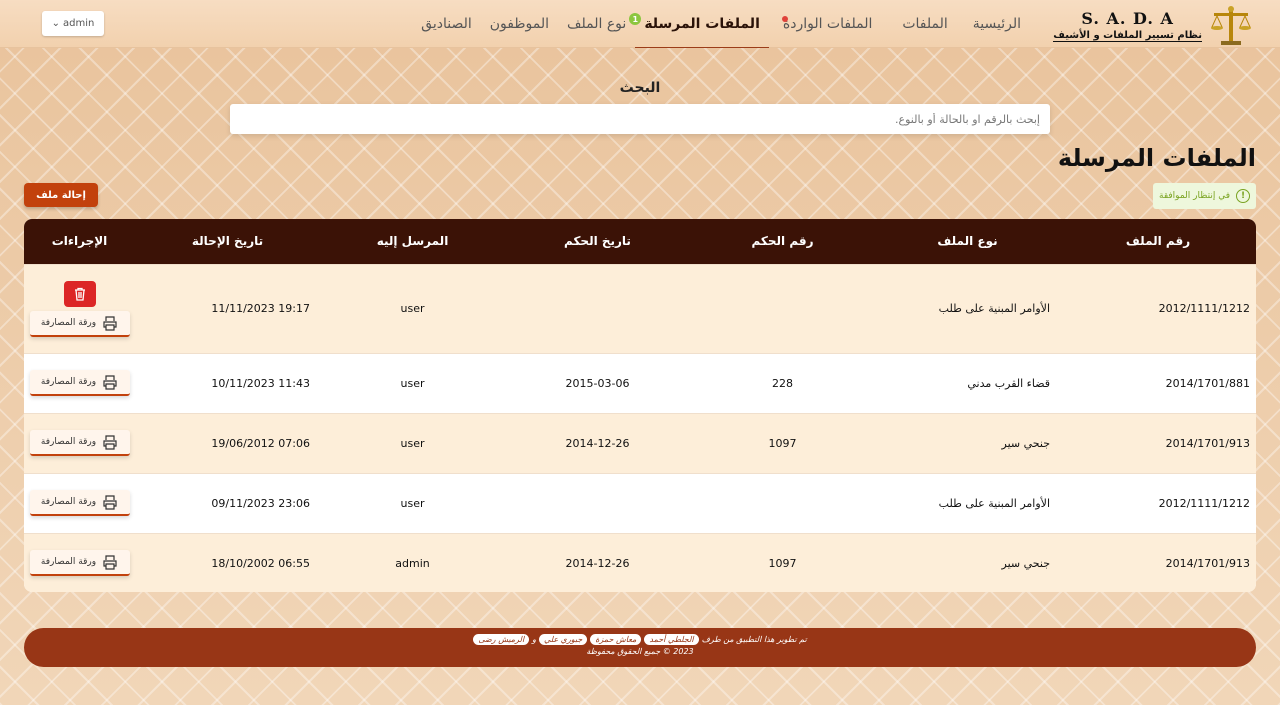 The width and height of the screenshot is (1280, 705). Describe the element at coordinates (260, 383) in the screenshot. I see `cell-referral-date: 11:43 10/11/2023` at that location.